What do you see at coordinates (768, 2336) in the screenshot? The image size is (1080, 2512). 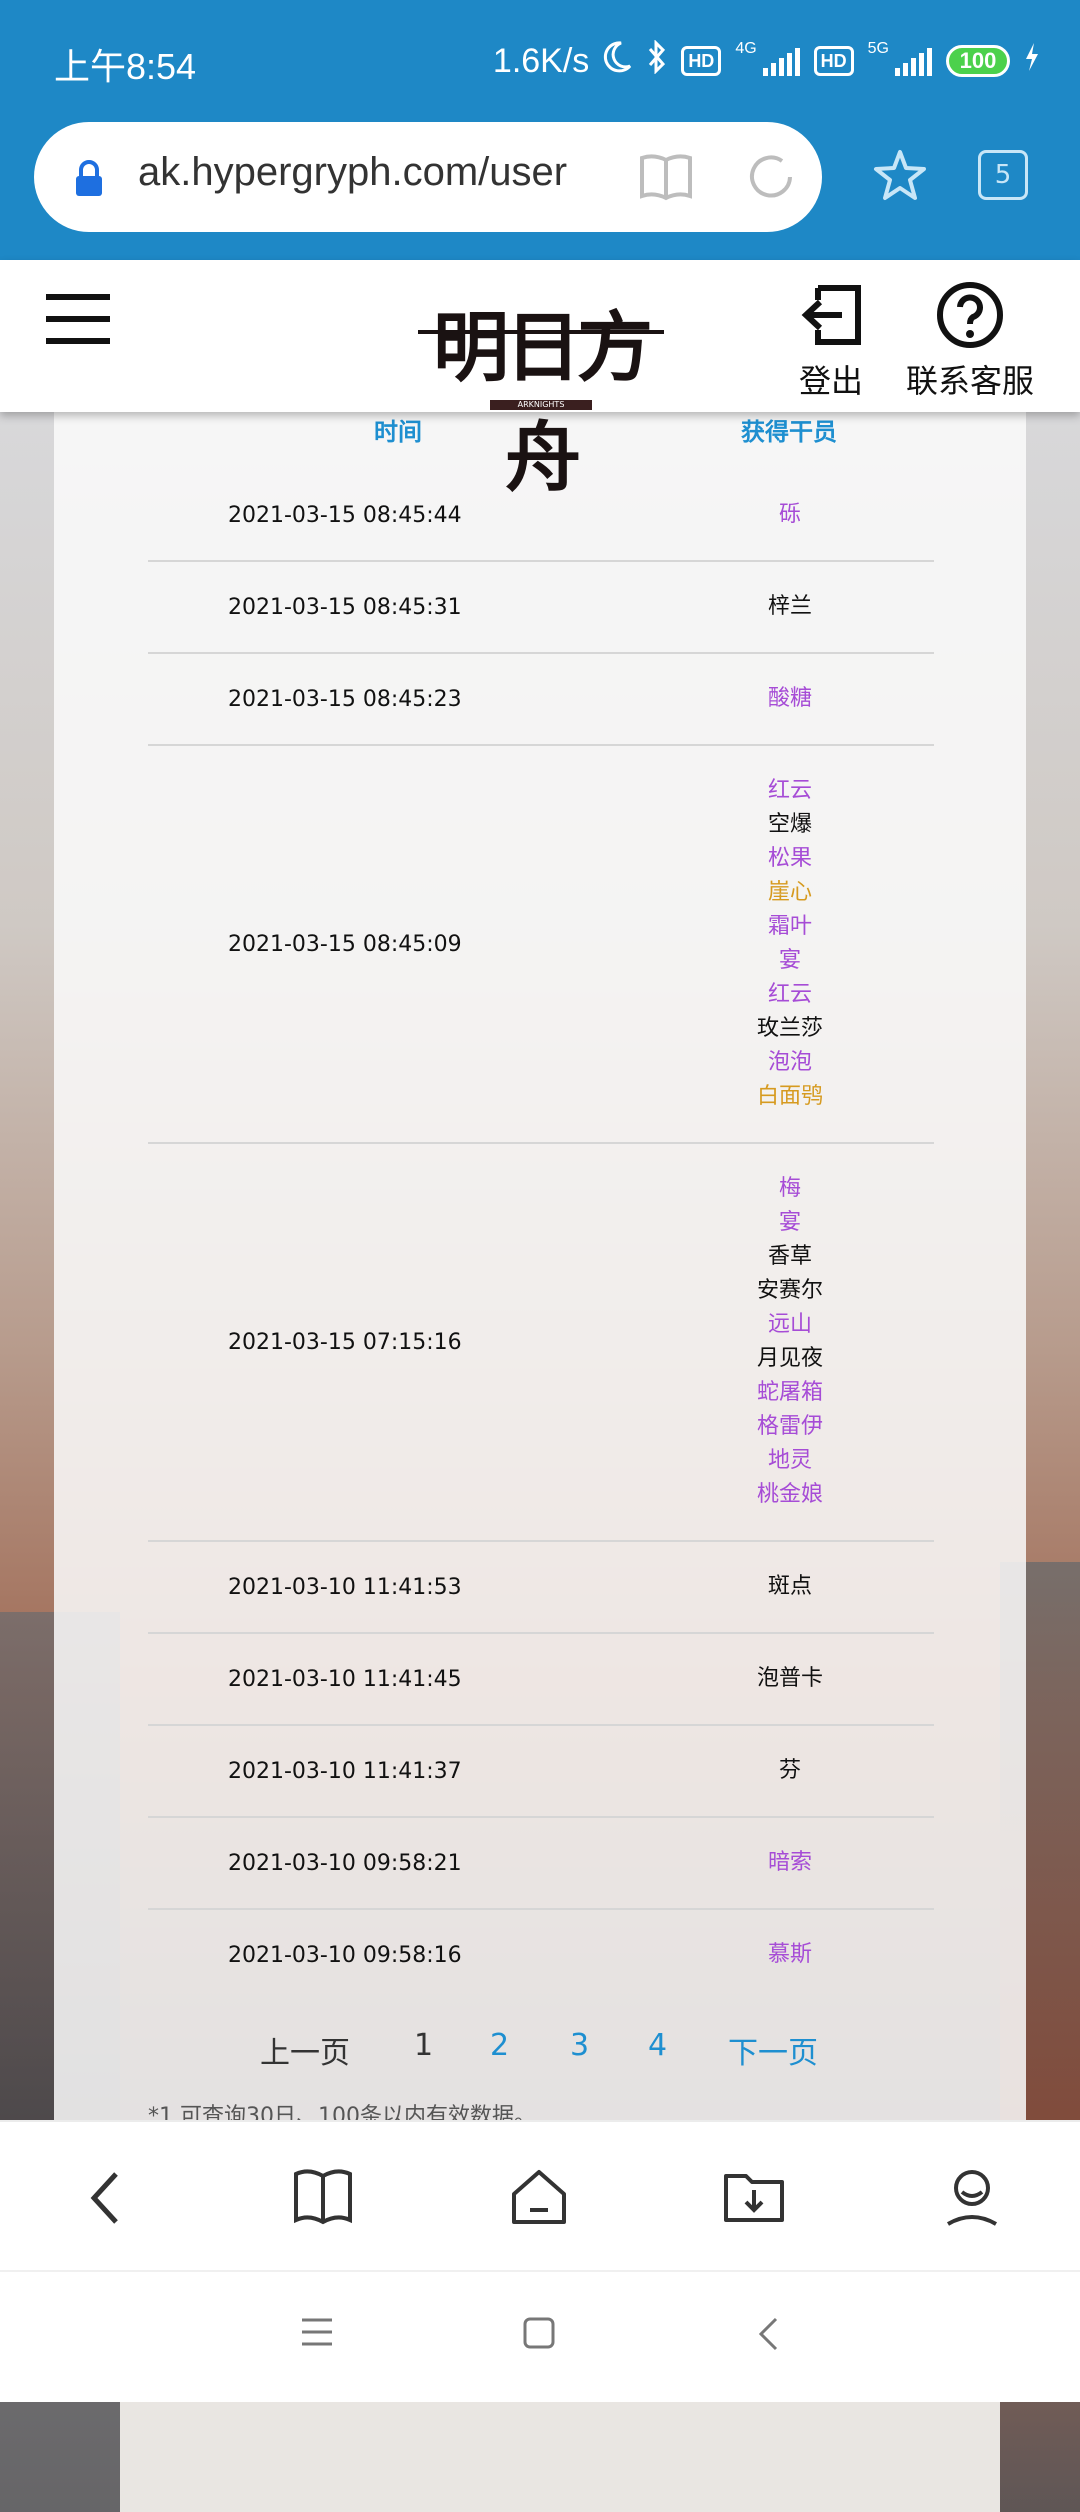 I see `system-back-icon` at bounding box center [768, 2336].